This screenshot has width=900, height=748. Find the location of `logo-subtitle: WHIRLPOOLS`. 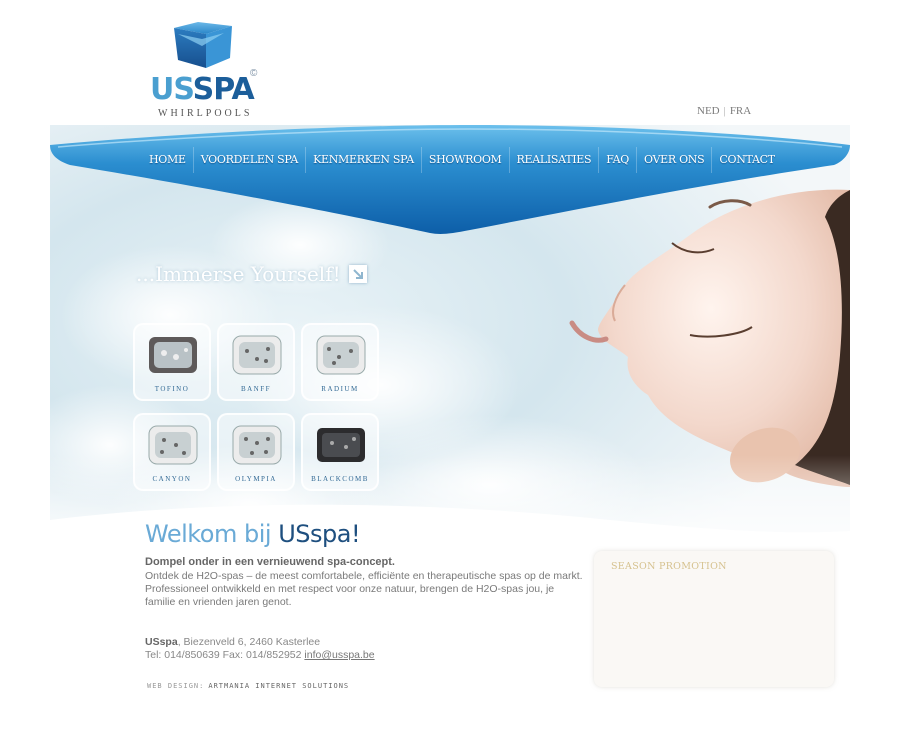

logo-subtitle: WHIRLPOOLS is located at coordinates (205, 113).